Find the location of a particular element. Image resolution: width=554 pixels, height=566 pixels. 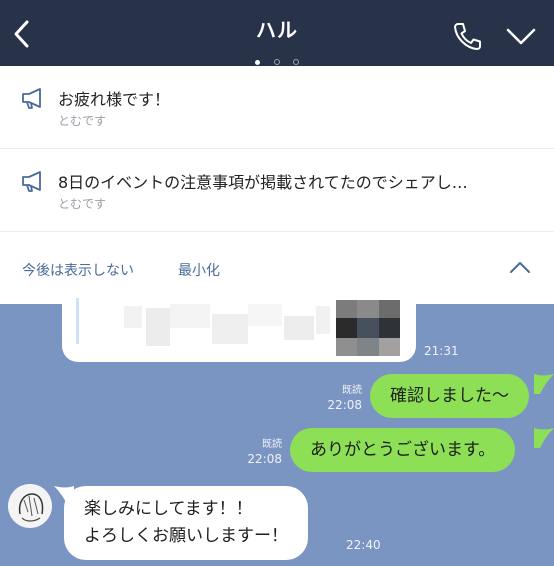

chat-header: ハル is located at coordinates (277, 33).